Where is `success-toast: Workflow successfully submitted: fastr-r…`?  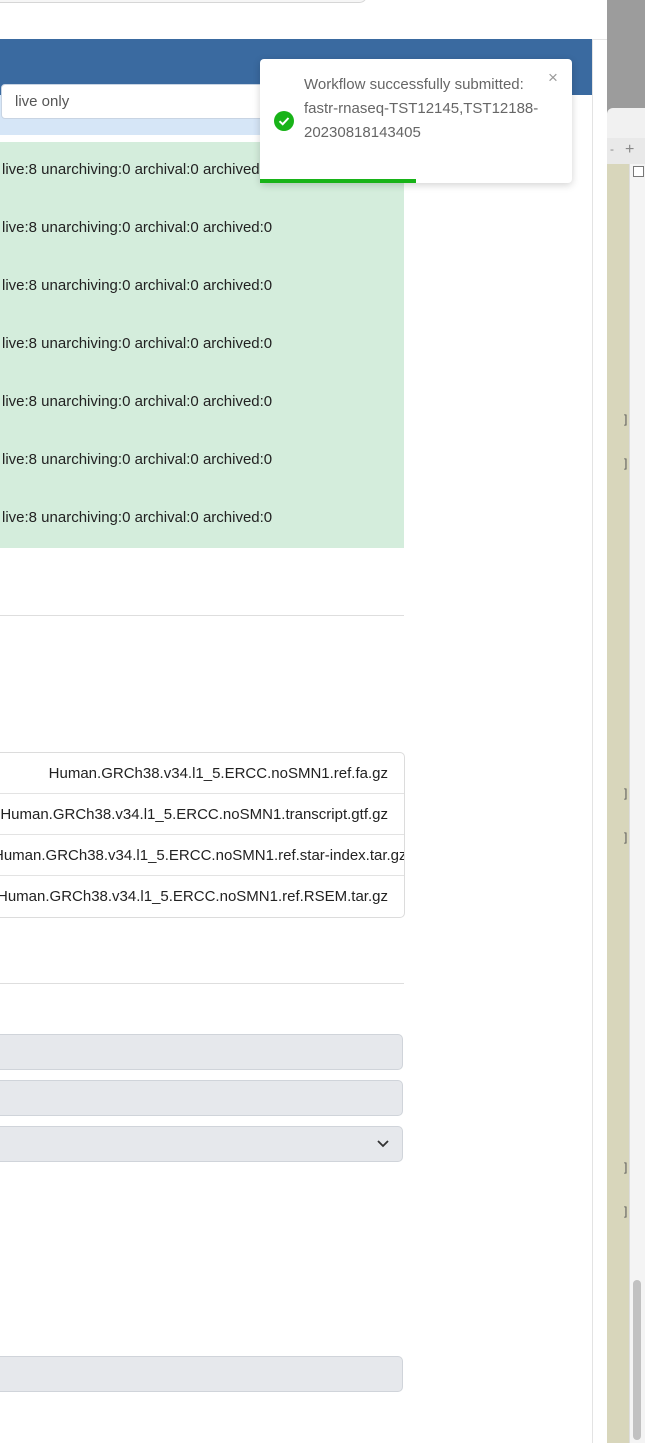 success-toast: Workflow successfully submitted: fastr-r… is located at coordinates (416, 121).